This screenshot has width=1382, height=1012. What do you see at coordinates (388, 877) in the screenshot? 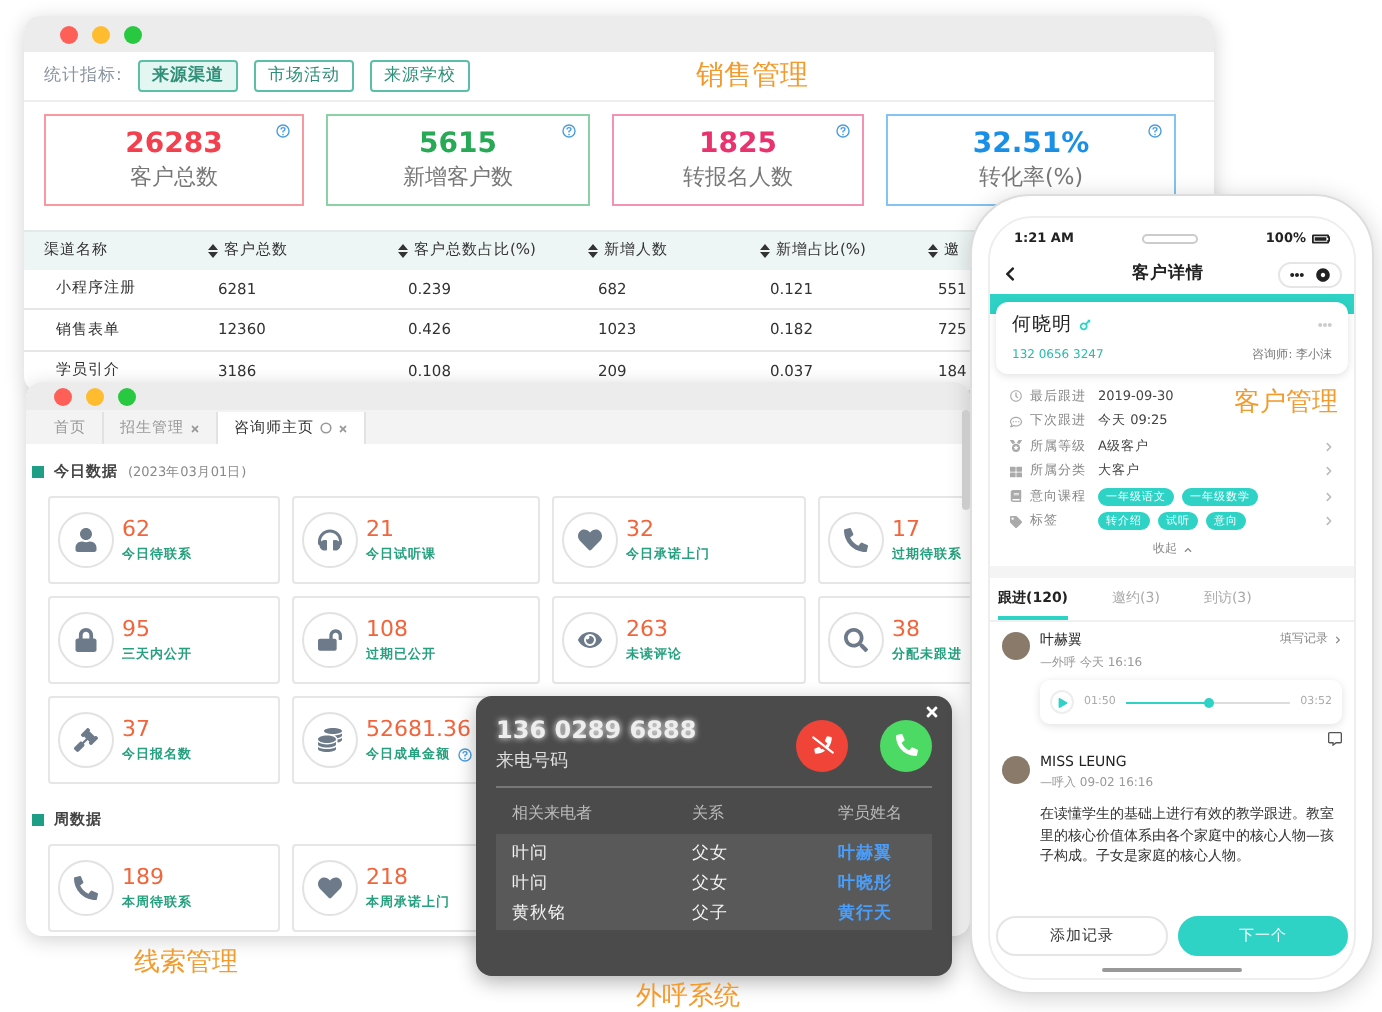
I see `stat-value: 218` at bounding box center [388, 877].